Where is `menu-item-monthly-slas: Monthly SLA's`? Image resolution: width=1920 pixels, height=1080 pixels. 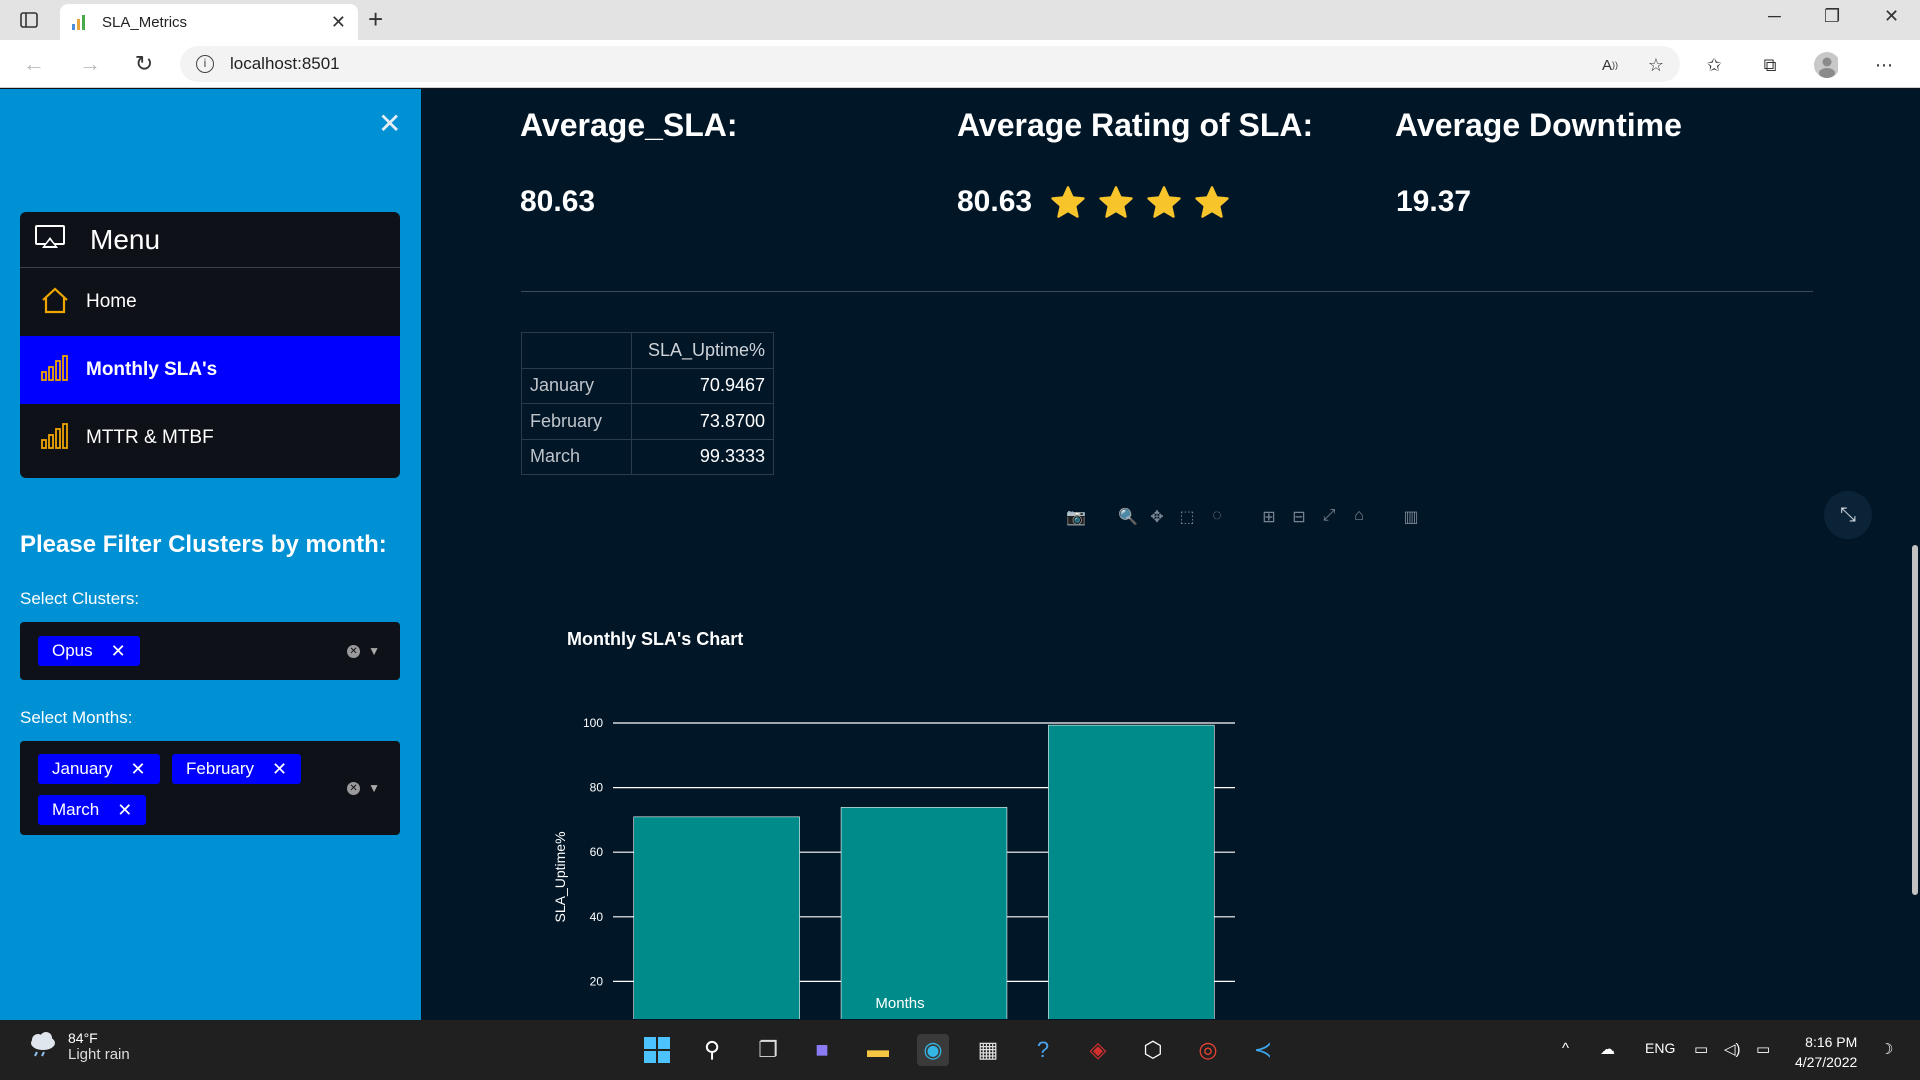 menu-item-monthly-slas: Monthly SLA's is located at coordinates (210, 370).